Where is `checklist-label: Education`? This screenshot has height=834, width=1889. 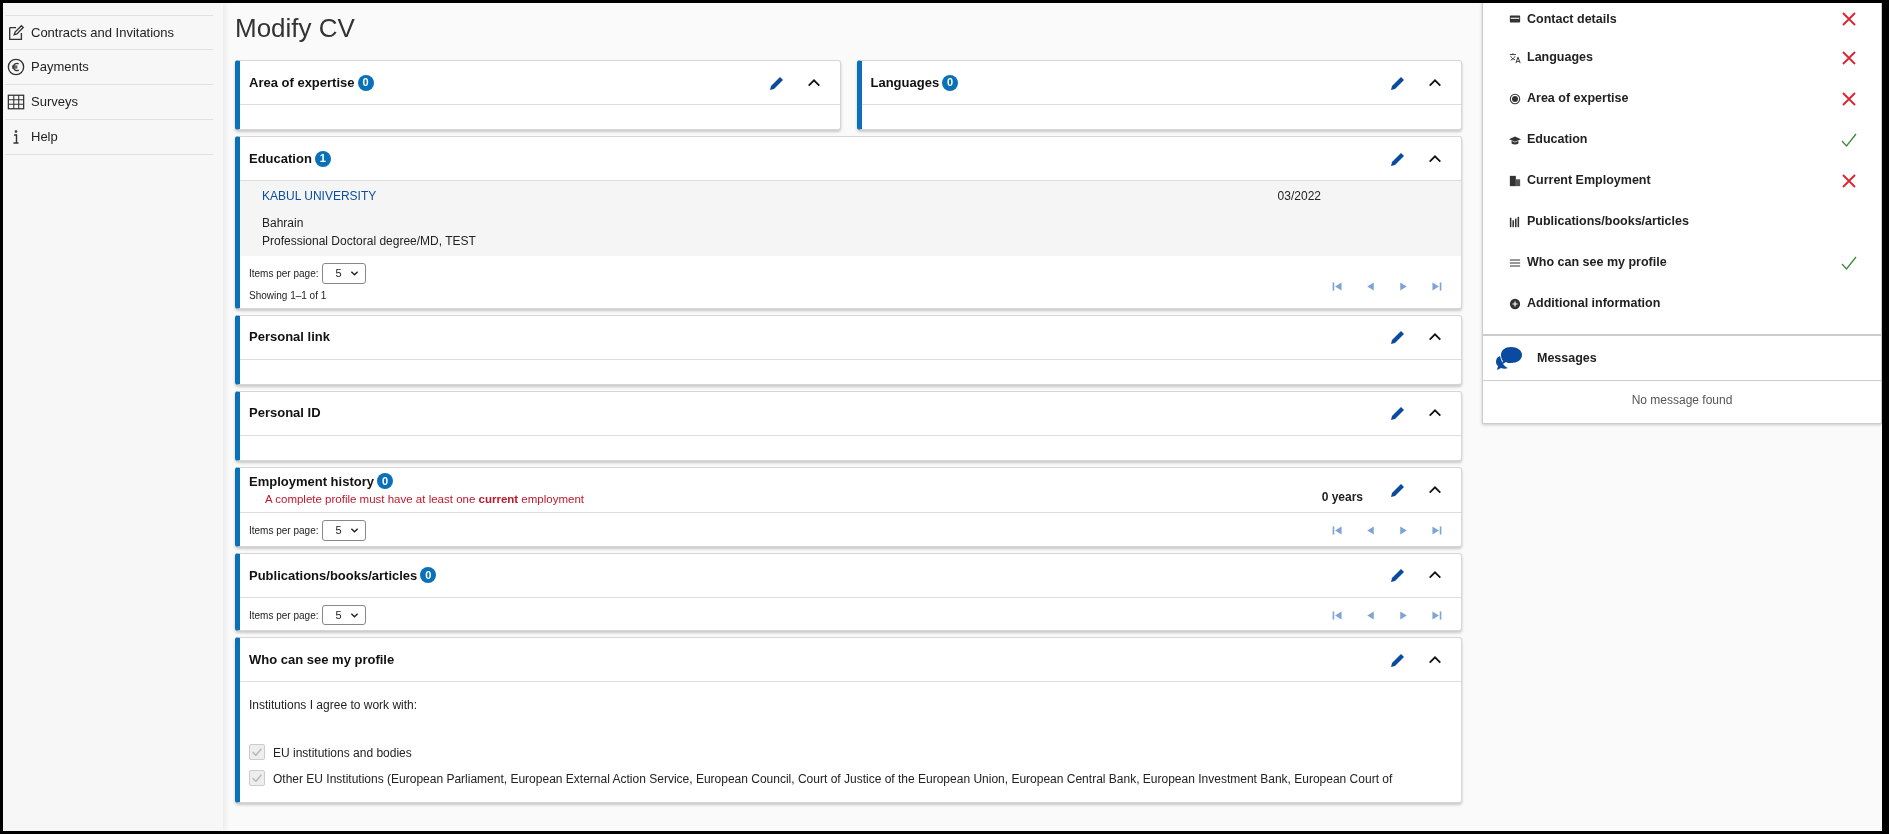
checklist-label: Education is located at coordinates (1557, 140).